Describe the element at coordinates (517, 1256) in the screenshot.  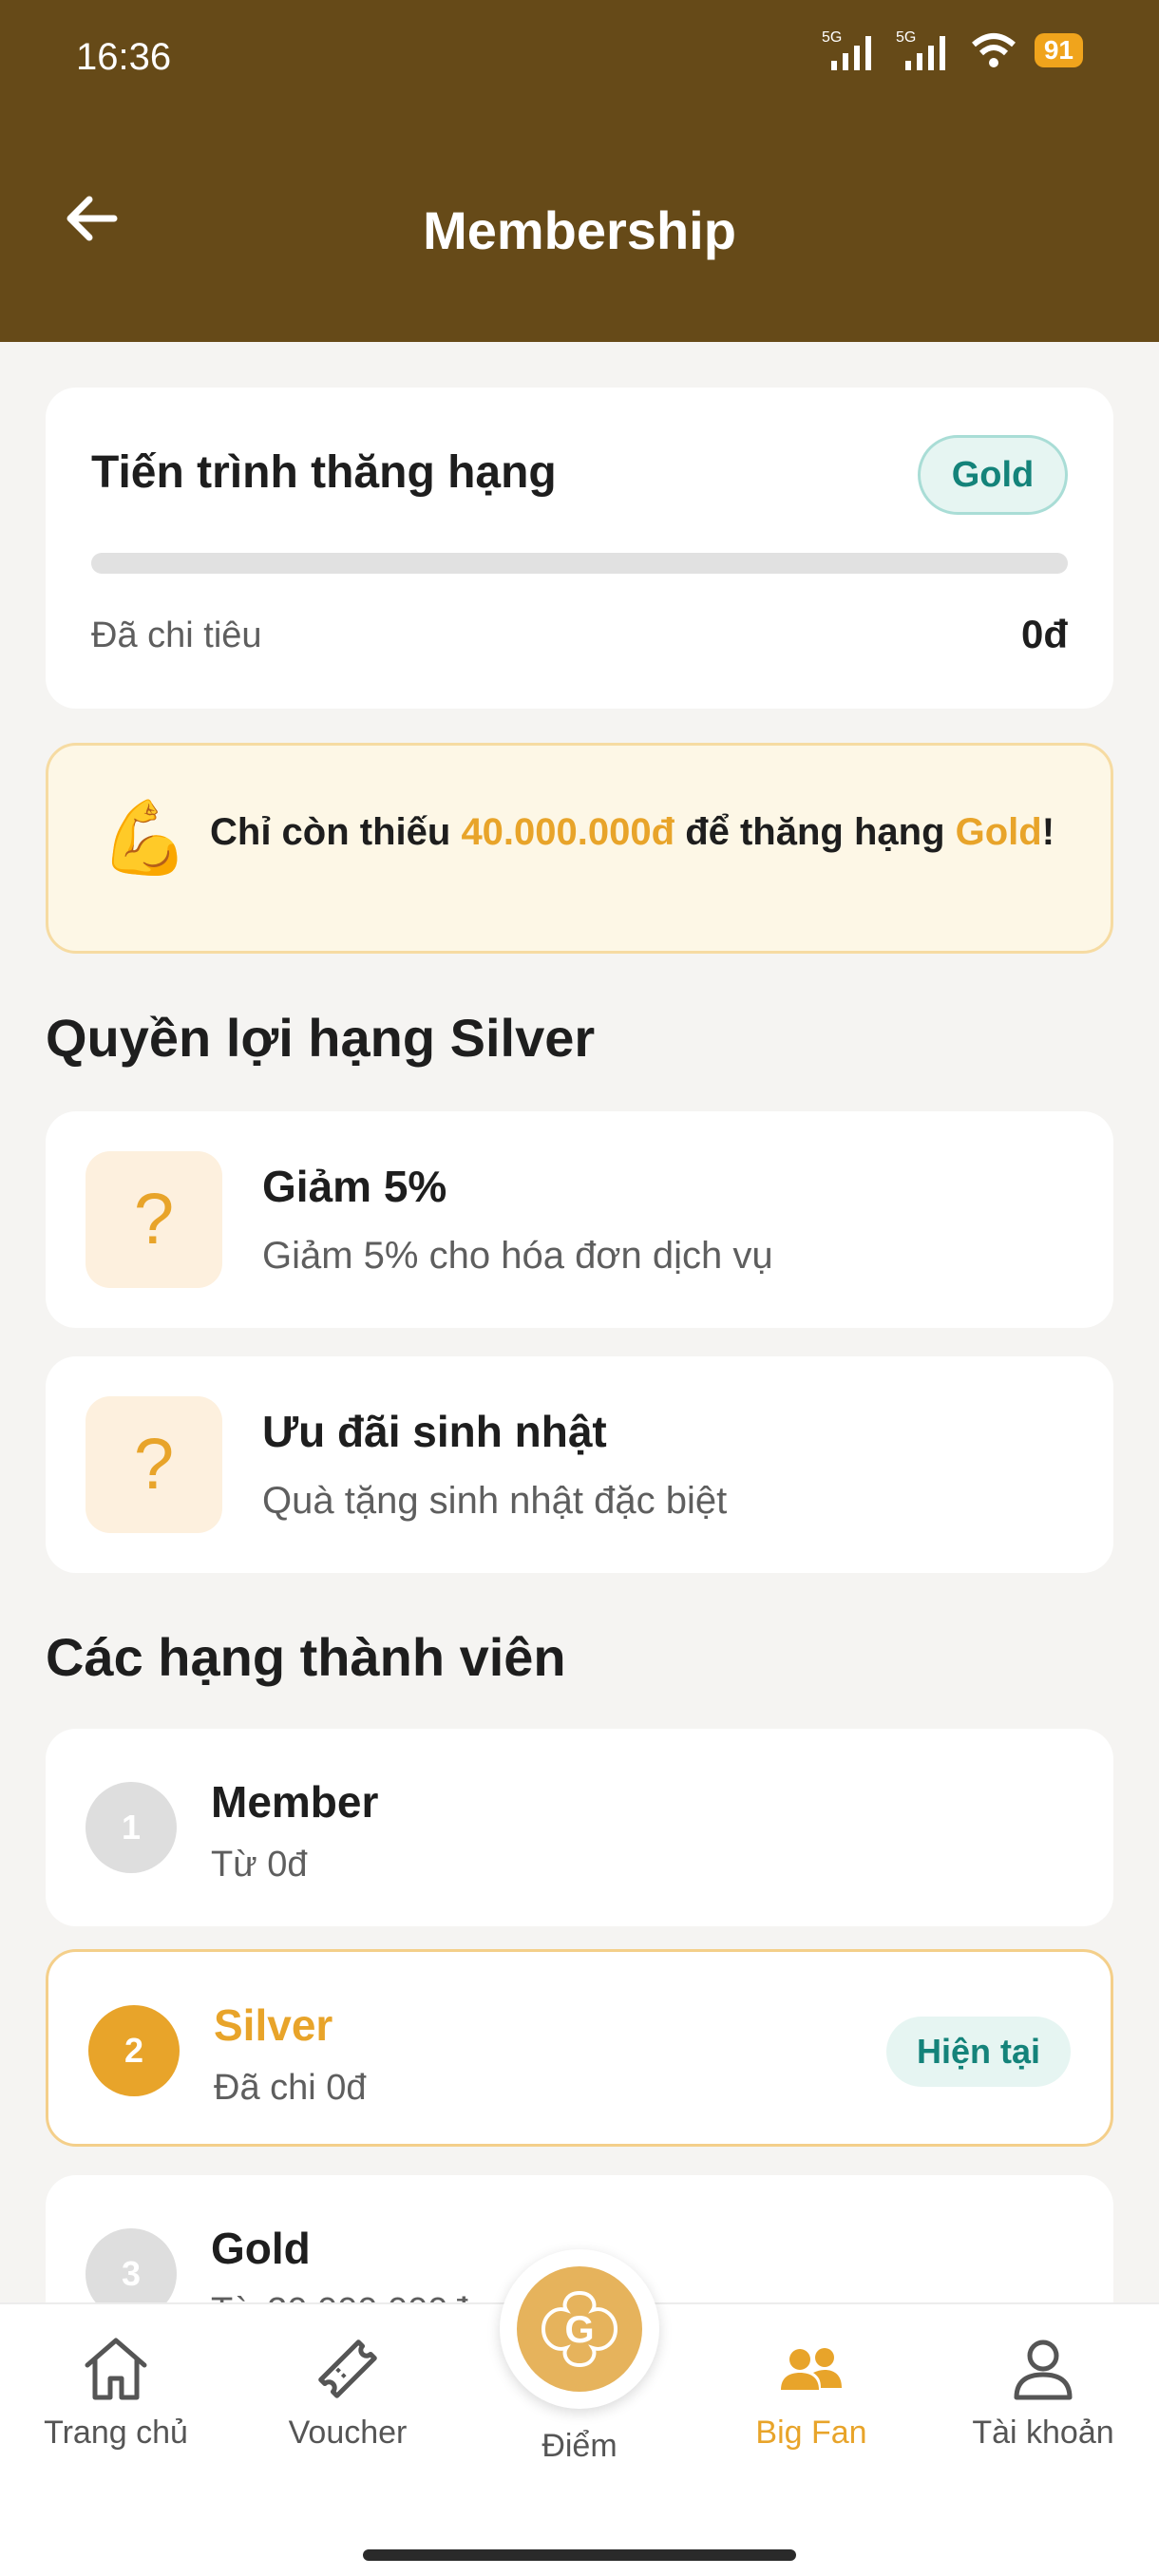
I see `benefit-description: Giảm 5% cho hóa đơn dịch vụ` at that location.